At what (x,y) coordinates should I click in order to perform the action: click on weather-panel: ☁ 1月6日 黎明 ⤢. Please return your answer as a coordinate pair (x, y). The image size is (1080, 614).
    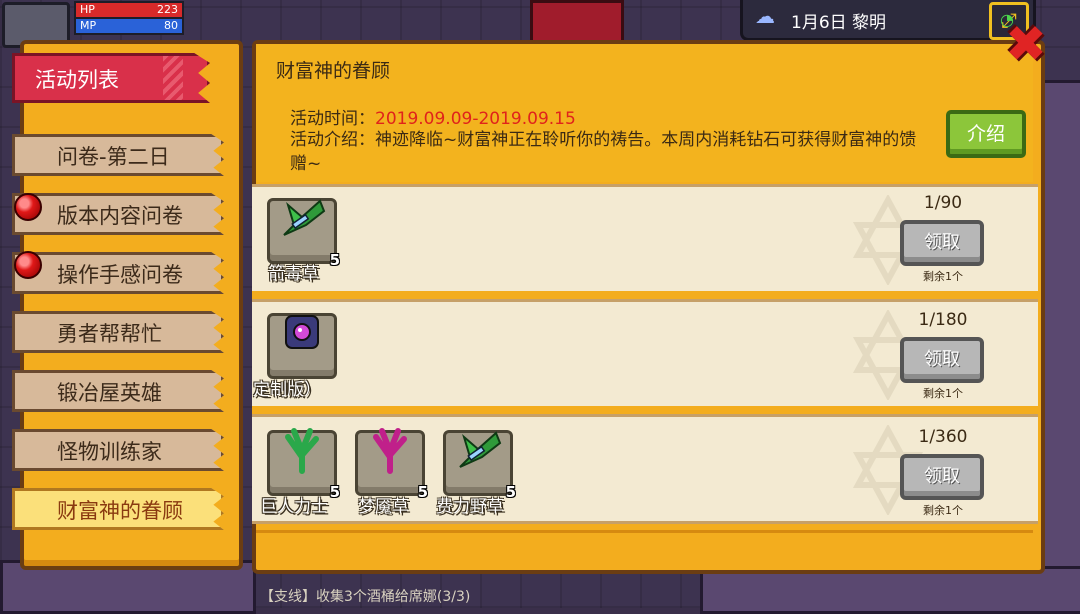
    Looking at the image, I should click on (888, 20).